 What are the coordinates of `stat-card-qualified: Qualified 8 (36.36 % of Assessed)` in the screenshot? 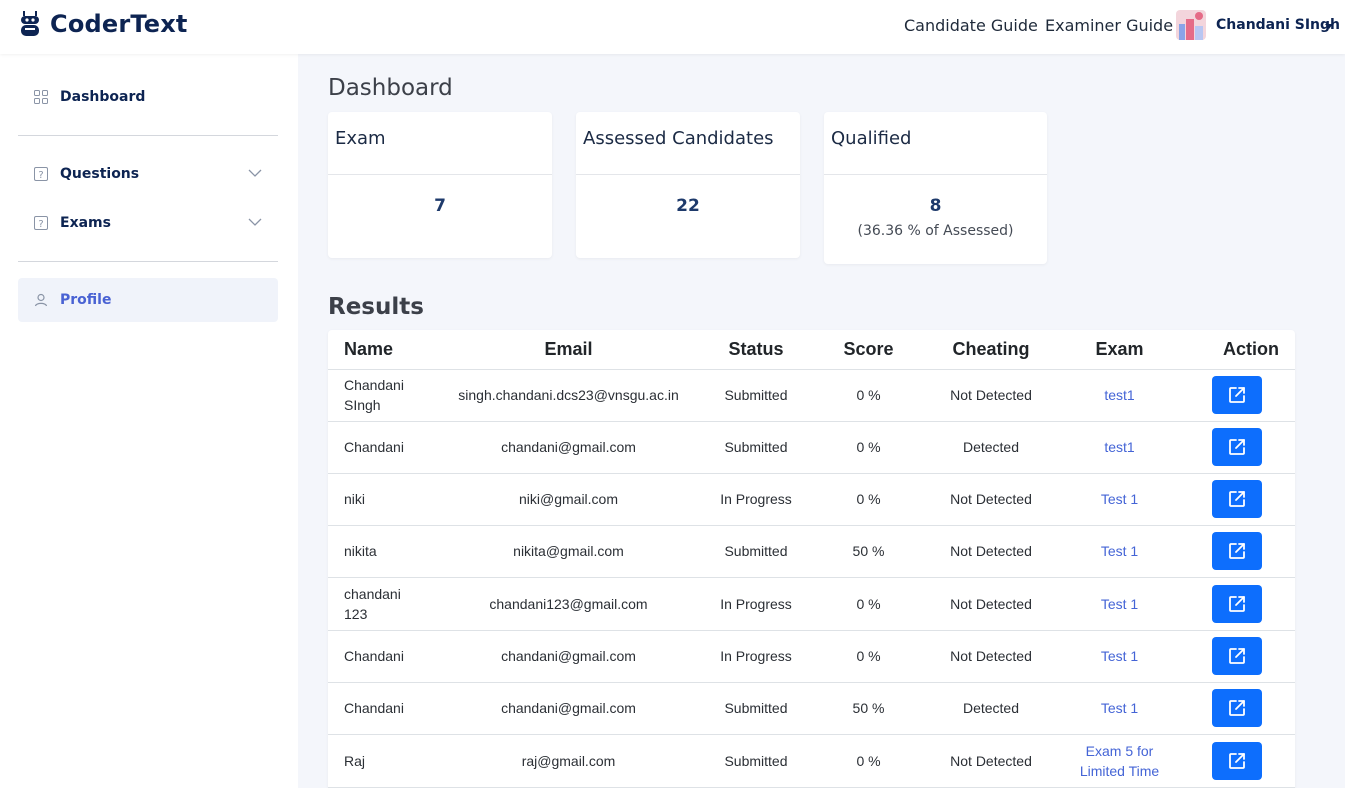 It's located at (935, 188).